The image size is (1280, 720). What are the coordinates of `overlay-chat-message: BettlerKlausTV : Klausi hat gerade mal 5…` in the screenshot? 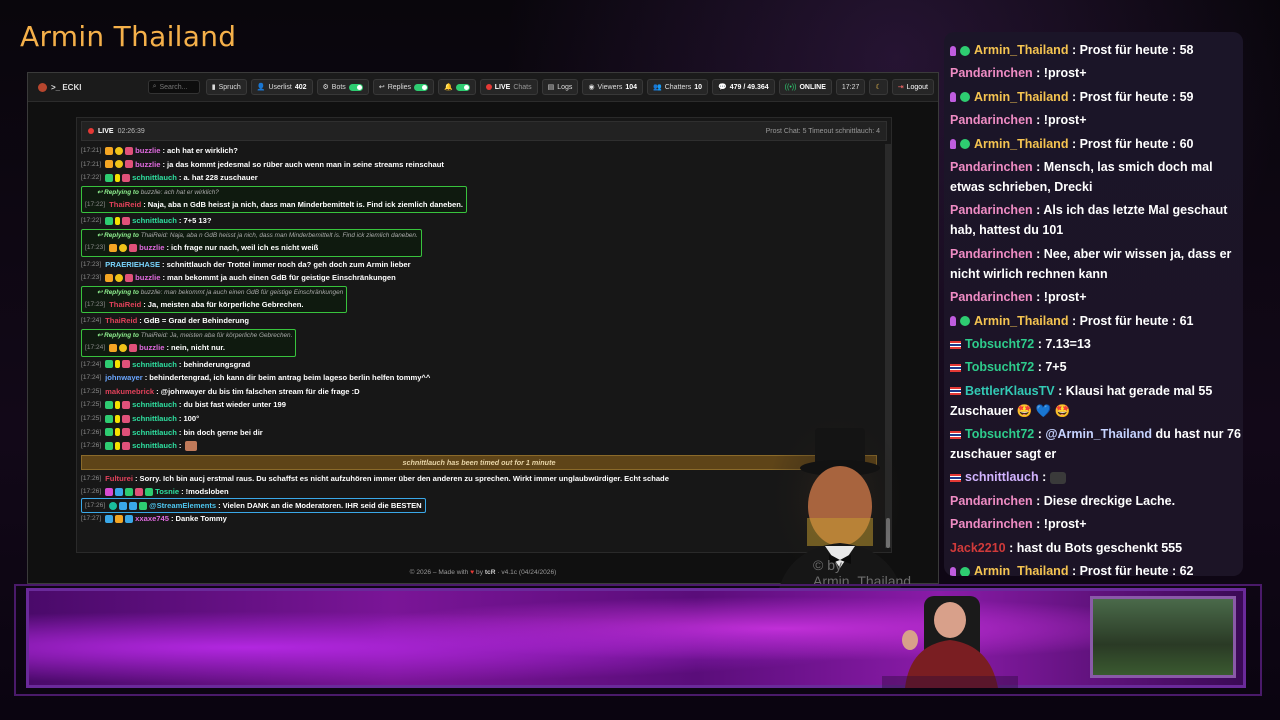 It's located at (1096, 401).